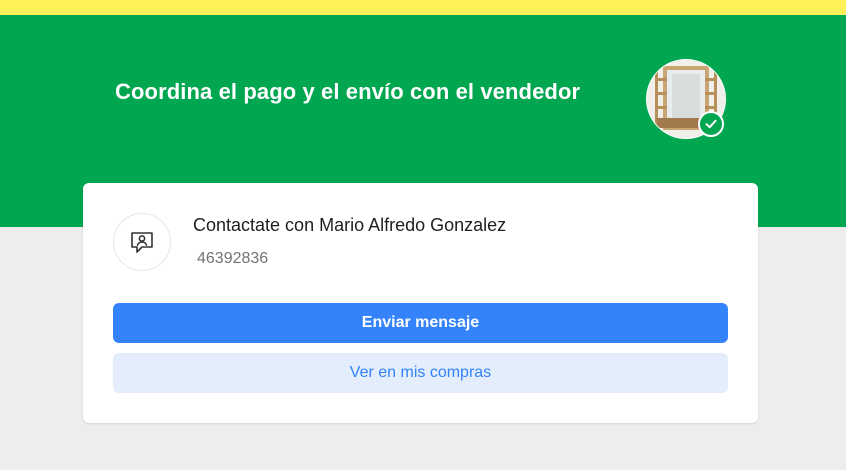 This screenshot has height=470, width=846. What do you see at coordinates (420, 323) in the screenshot?
I see `send-message-button: Enviar mensaje` at bounding box center [420, 323].